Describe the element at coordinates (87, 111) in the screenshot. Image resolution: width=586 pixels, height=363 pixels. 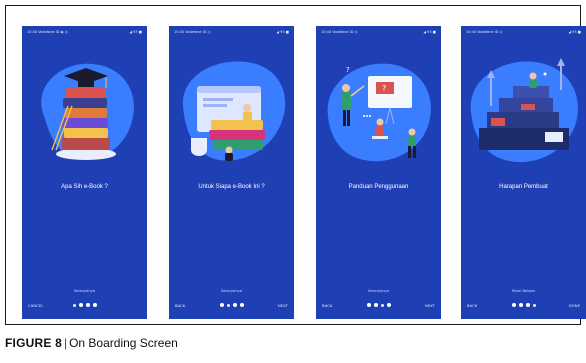
I see `books-graduation-illustration` at that location.